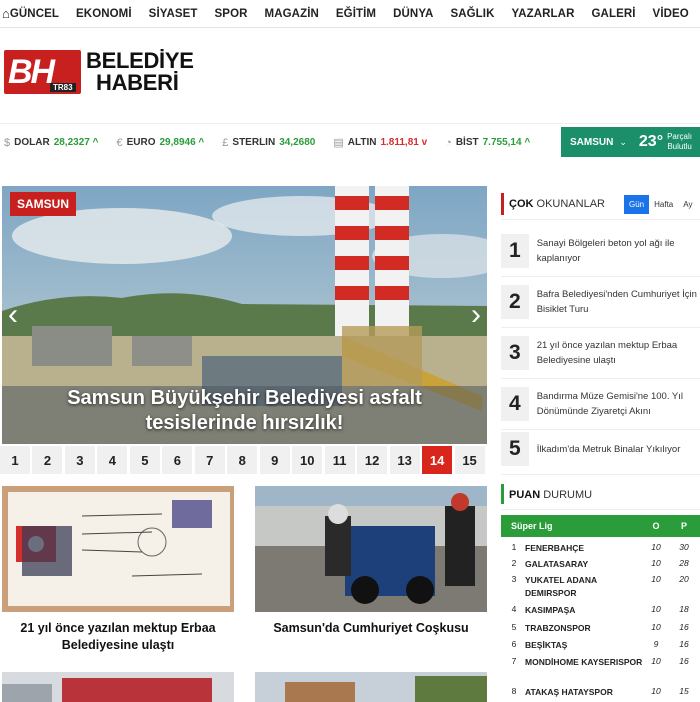  Describe the element at coordinates (13, 315) in the screenshot. I see `slider-prev-icon: ‹` at that location.